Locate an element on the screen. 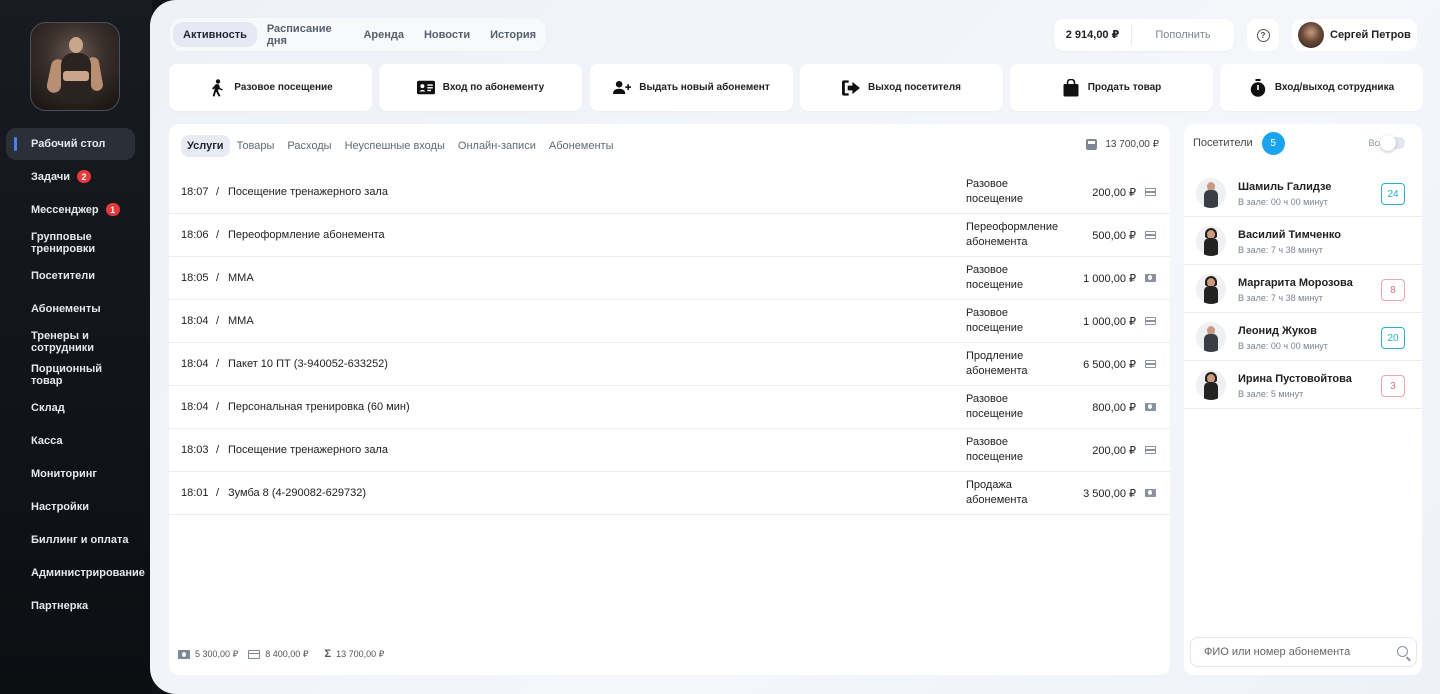 This screenshot has height=694, width=1440. tab-services: Услуги is located at coordinates (205, 146).